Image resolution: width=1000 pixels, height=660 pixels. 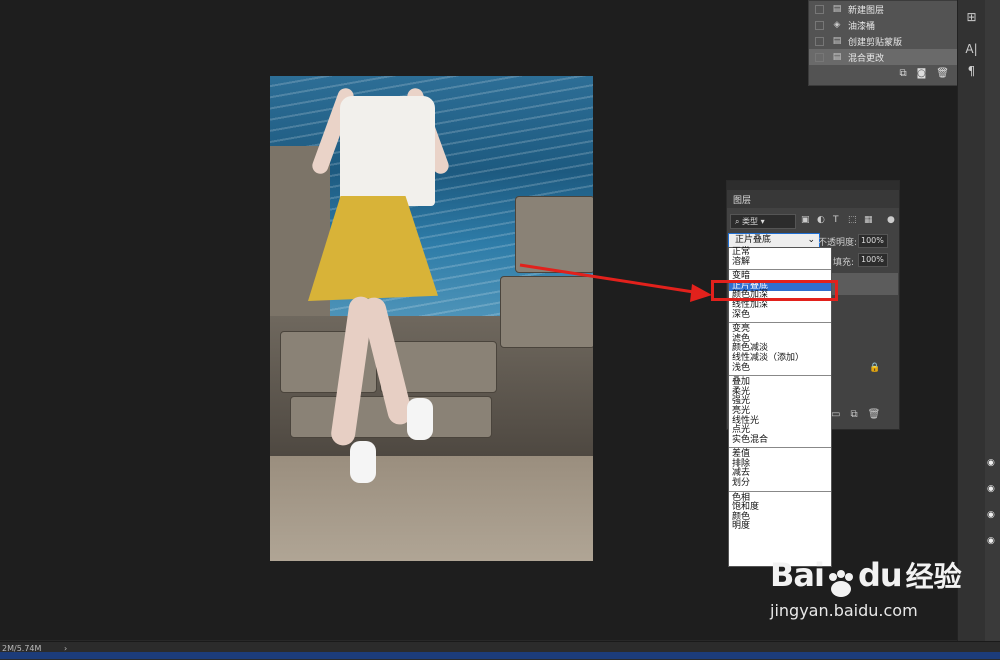 I want to click on os-taskbar, so click(x=500, y=655).